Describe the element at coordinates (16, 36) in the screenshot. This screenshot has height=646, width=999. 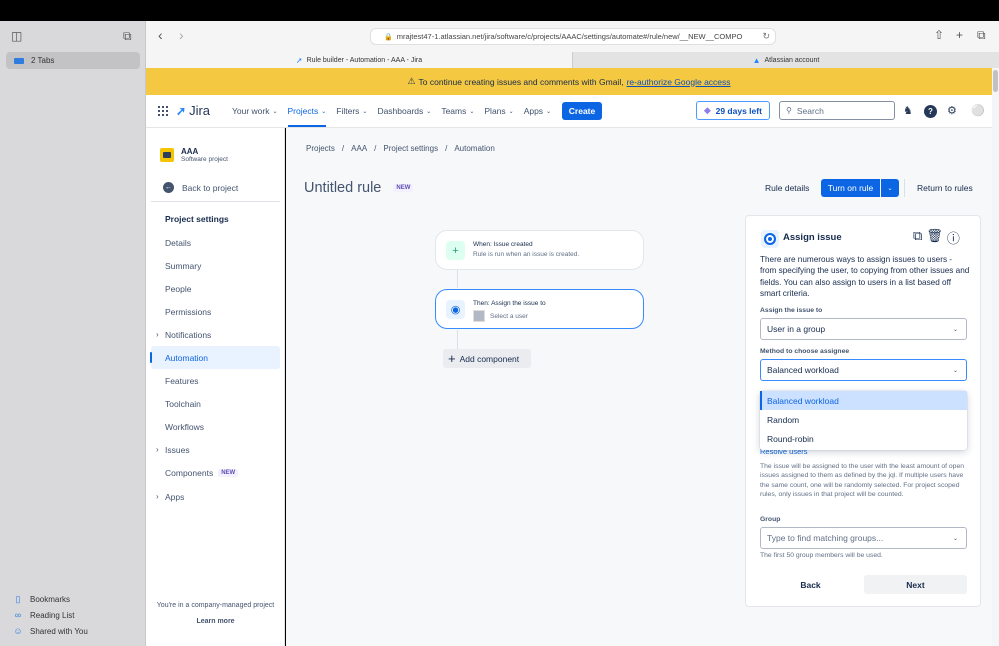
I see `sidebar-toggle-icon: ◫` at that location.